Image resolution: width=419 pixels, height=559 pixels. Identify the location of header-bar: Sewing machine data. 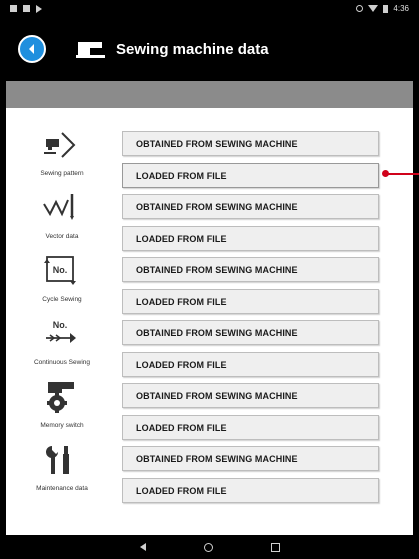
(209, 49).